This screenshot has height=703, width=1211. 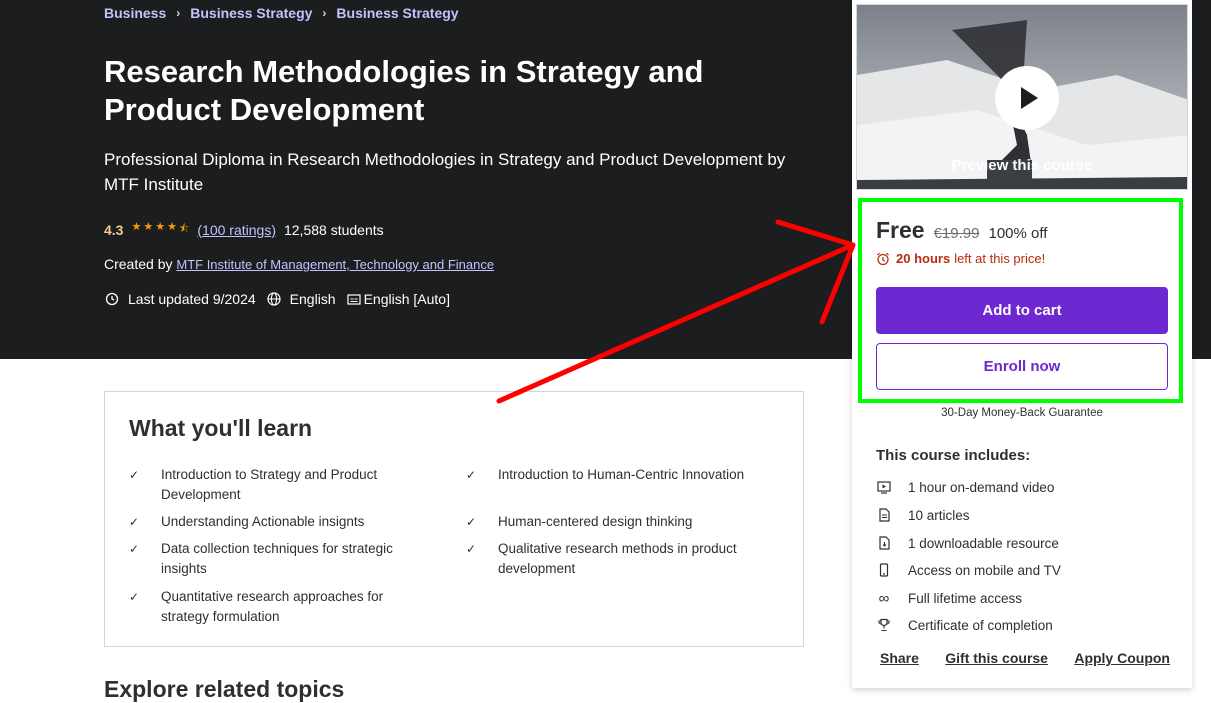 I want to click on apply-coupon-link: Apply Coupon, so click(x=1122, y=658).